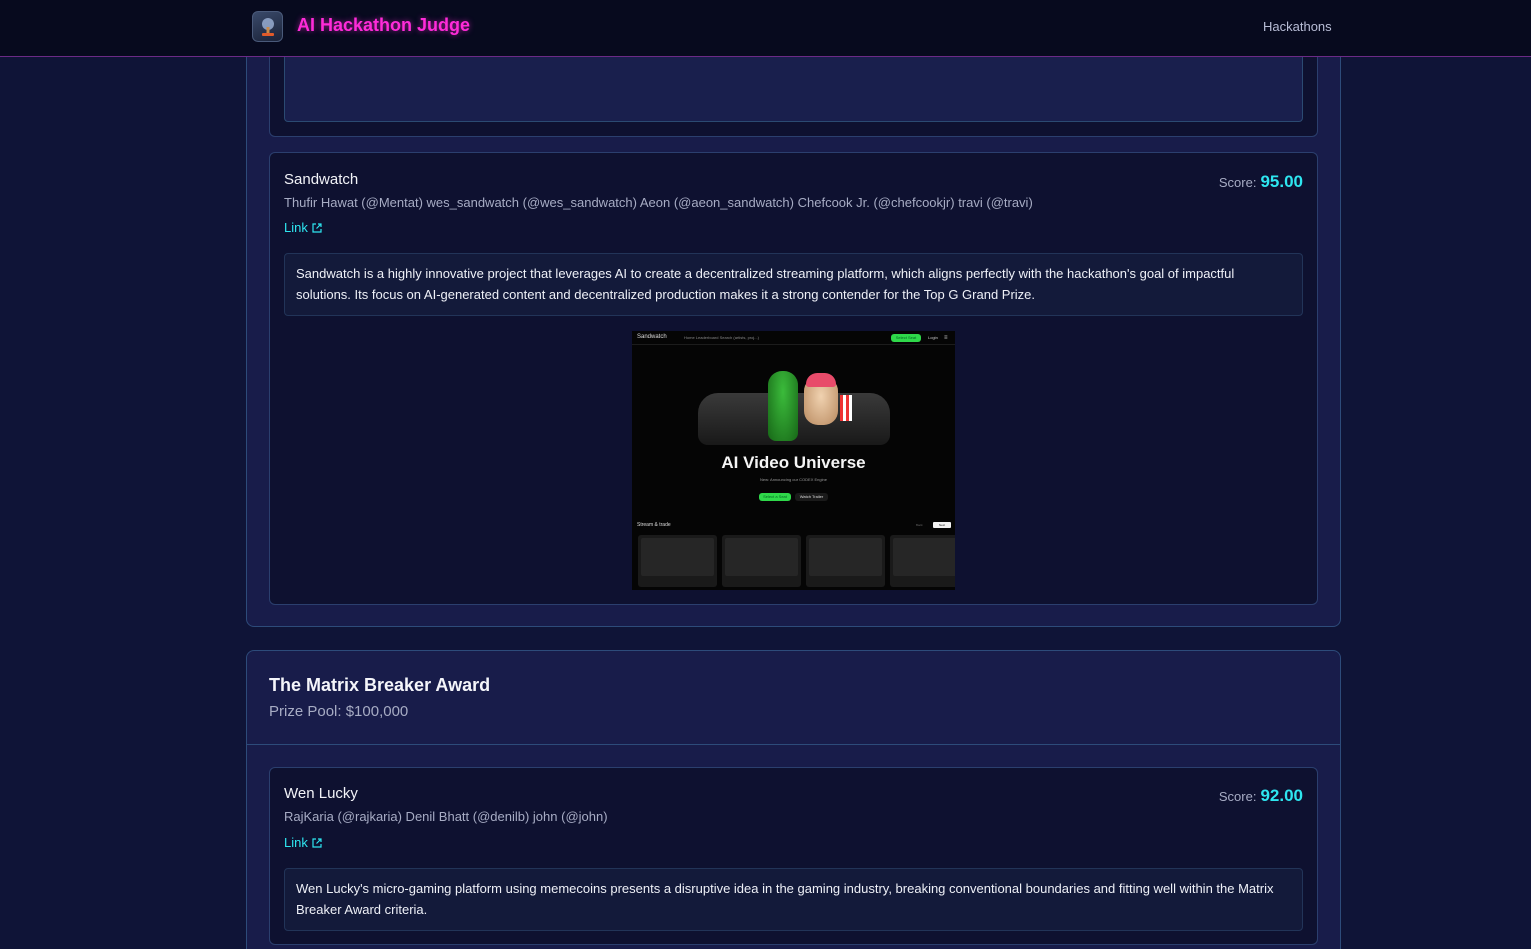 This screenshot has height=949, width=1531. I want to click on award-title: The Matrix Breaker Award, so click(380, 685).